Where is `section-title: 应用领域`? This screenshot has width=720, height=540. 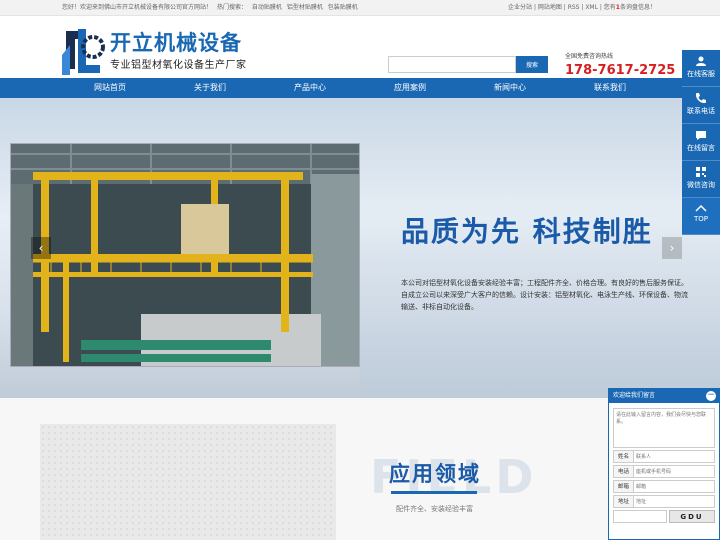
section-title: 应用领域 is located at coordinates (435, 474).